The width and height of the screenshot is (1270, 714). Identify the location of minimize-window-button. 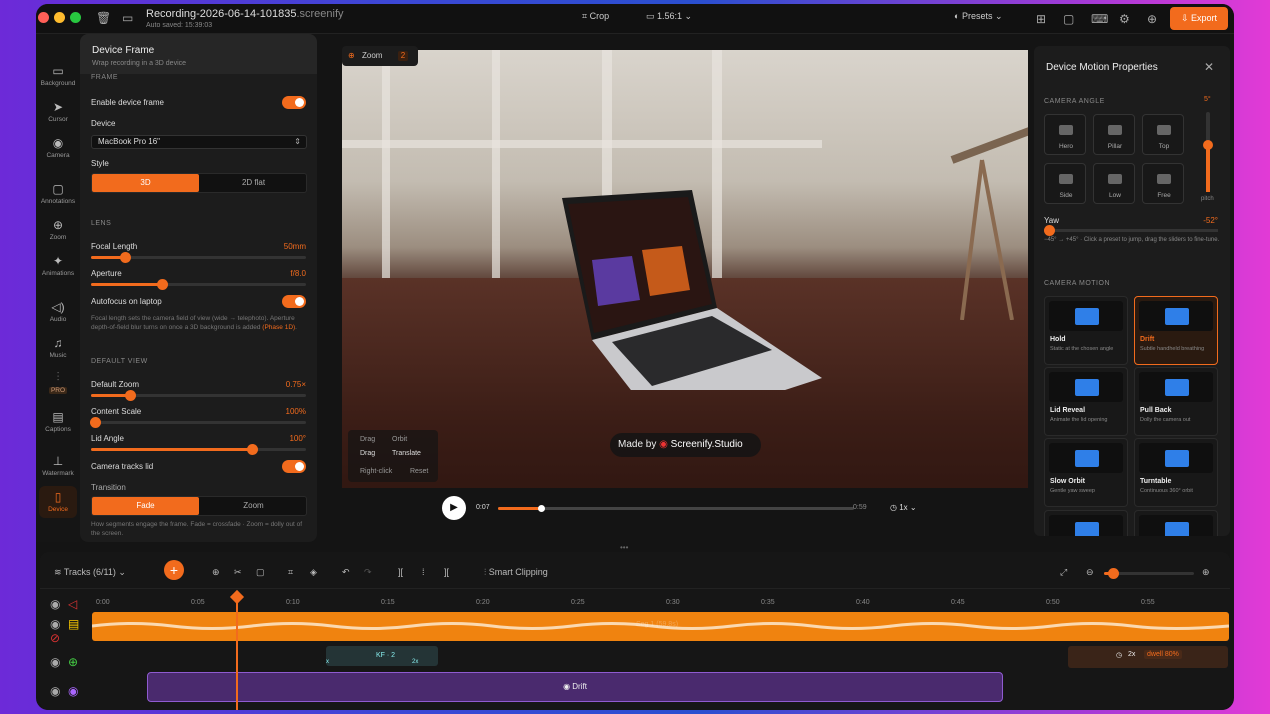
(59, 17).